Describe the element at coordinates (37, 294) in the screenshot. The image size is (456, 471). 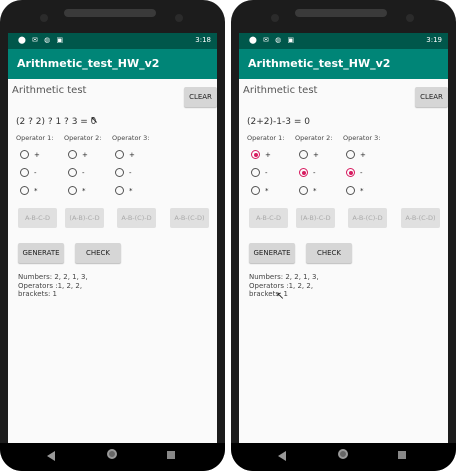
I see `brackets-line: brackets: 1` at that location.